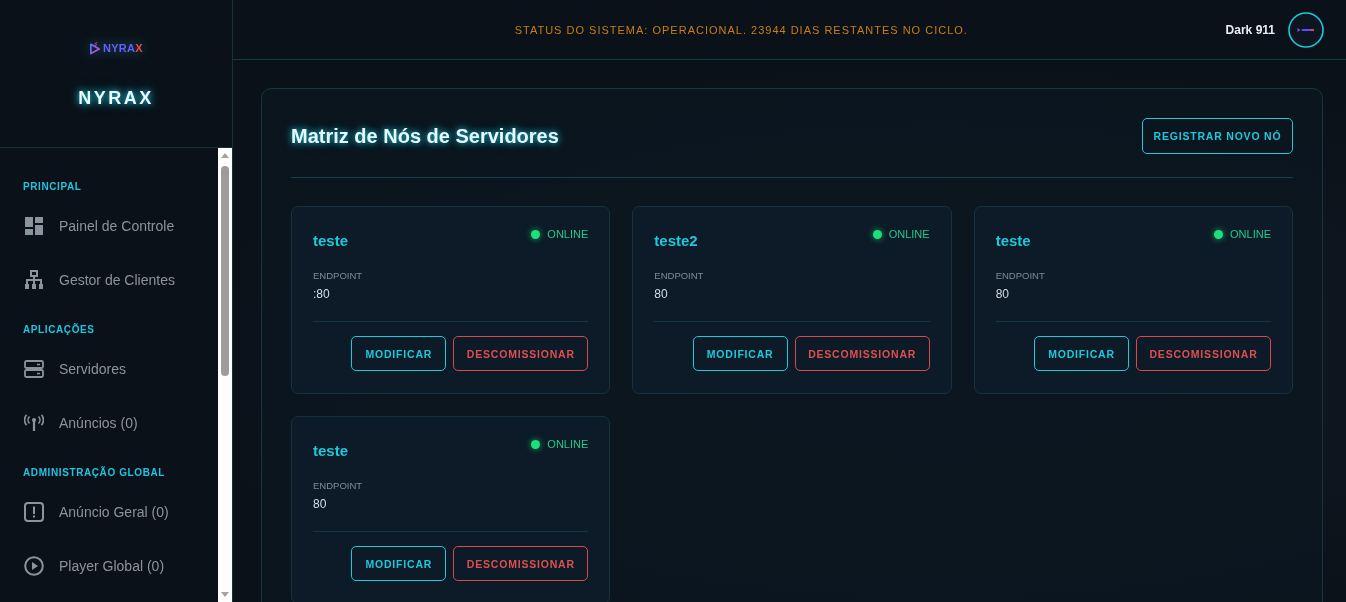 The image size is (1346, 602). What do you see at coordinates (425, 136) in the screenshot?
I see `page-title: Matriz de Nós de Servidores` at bounding box center [425, 136].